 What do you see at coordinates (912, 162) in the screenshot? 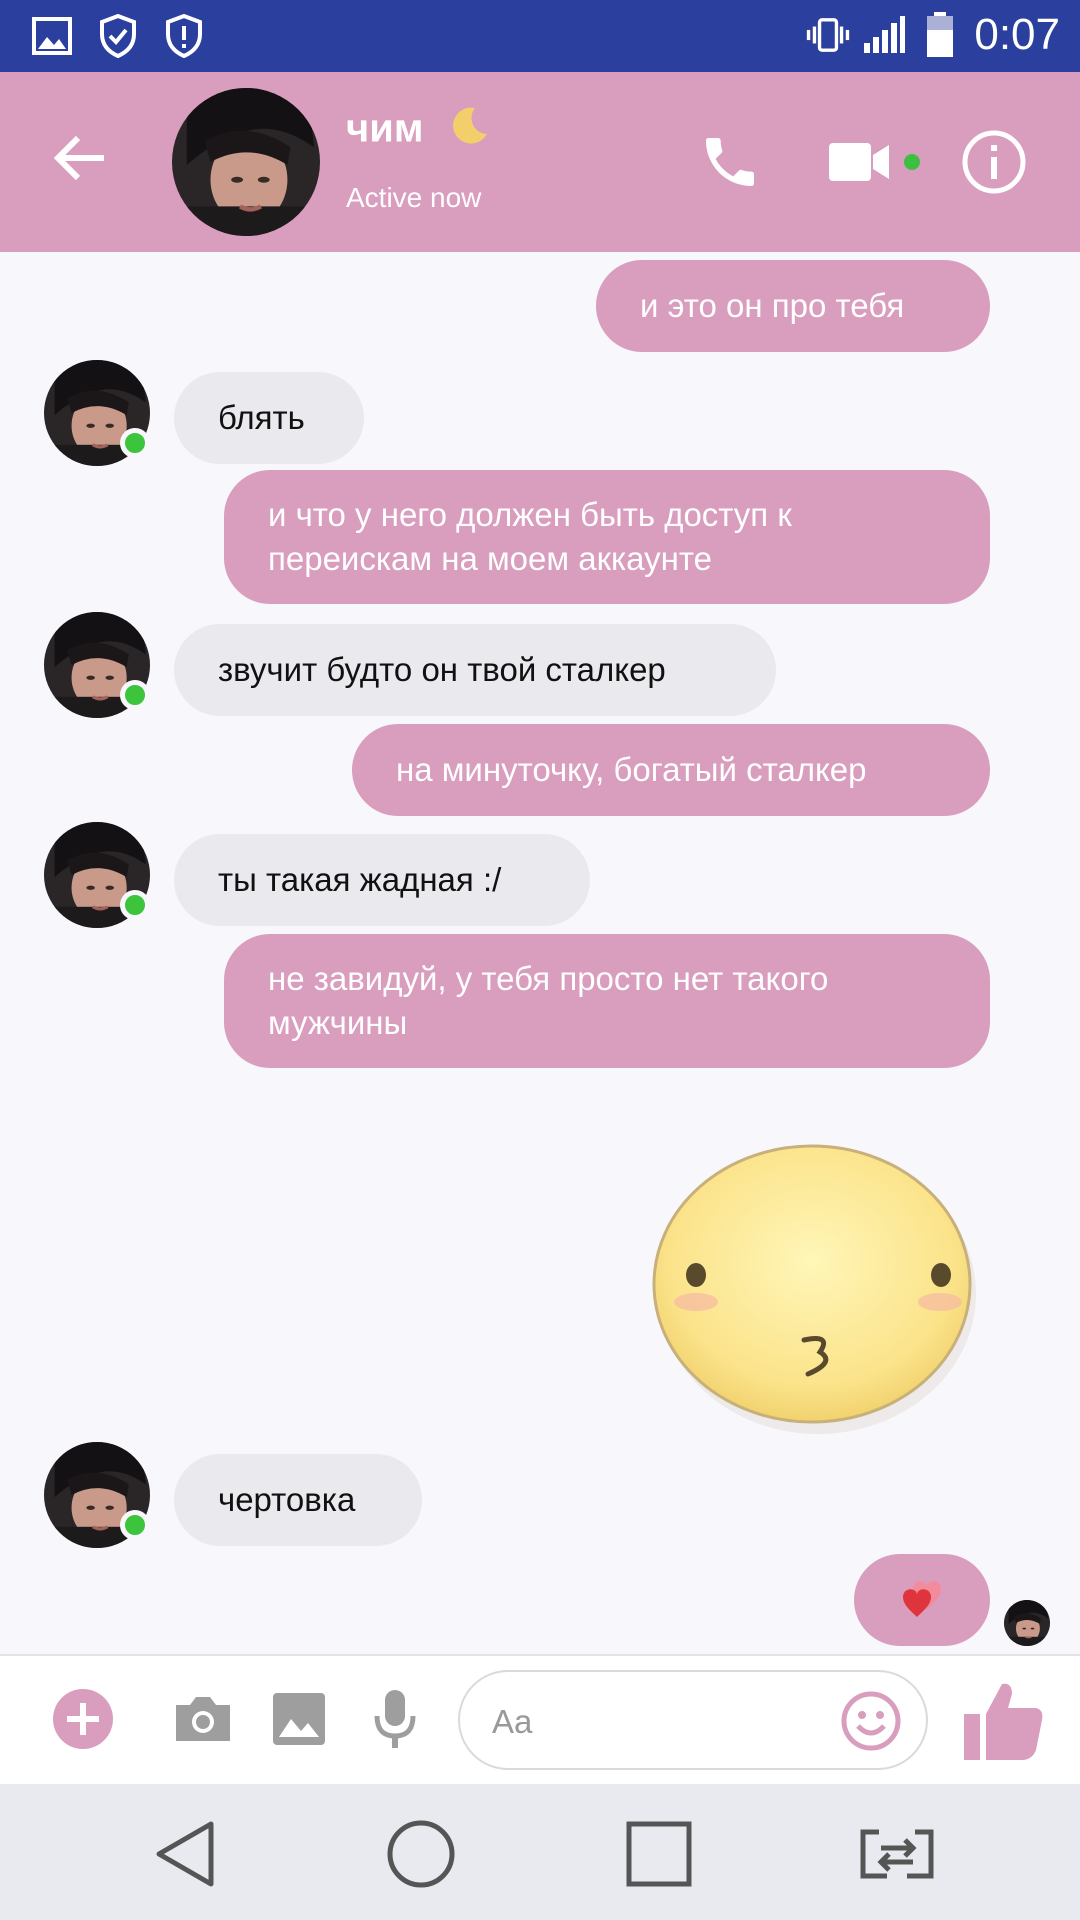
I see `video-online-dot` at bounding box center [912, 162].